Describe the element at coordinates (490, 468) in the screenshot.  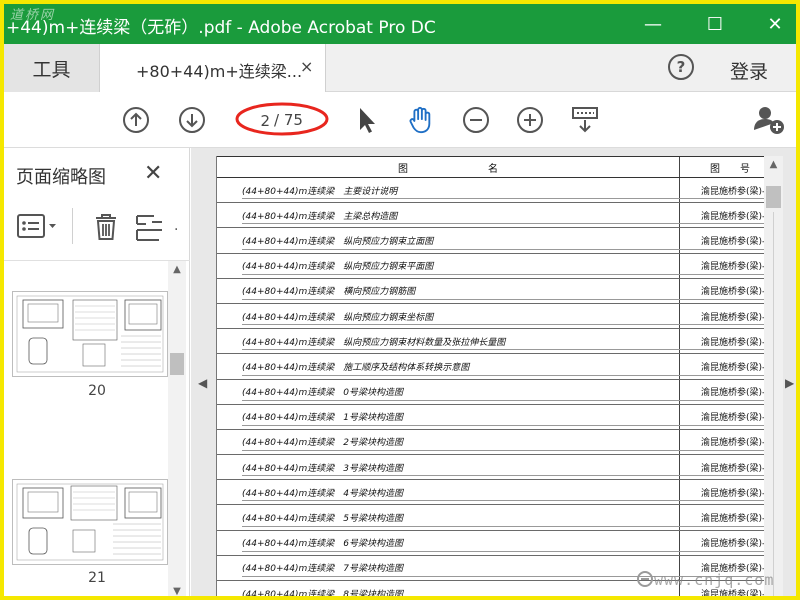
I see `table-row: (44+80+44)m连续梁 3号梁块构造图渝昆施桥参(梁)-15` at that location.